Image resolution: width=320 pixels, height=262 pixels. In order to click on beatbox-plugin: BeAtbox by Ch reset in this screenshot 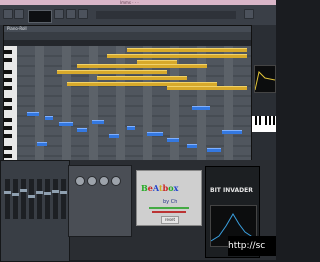, I will do `click(169, 198)`.